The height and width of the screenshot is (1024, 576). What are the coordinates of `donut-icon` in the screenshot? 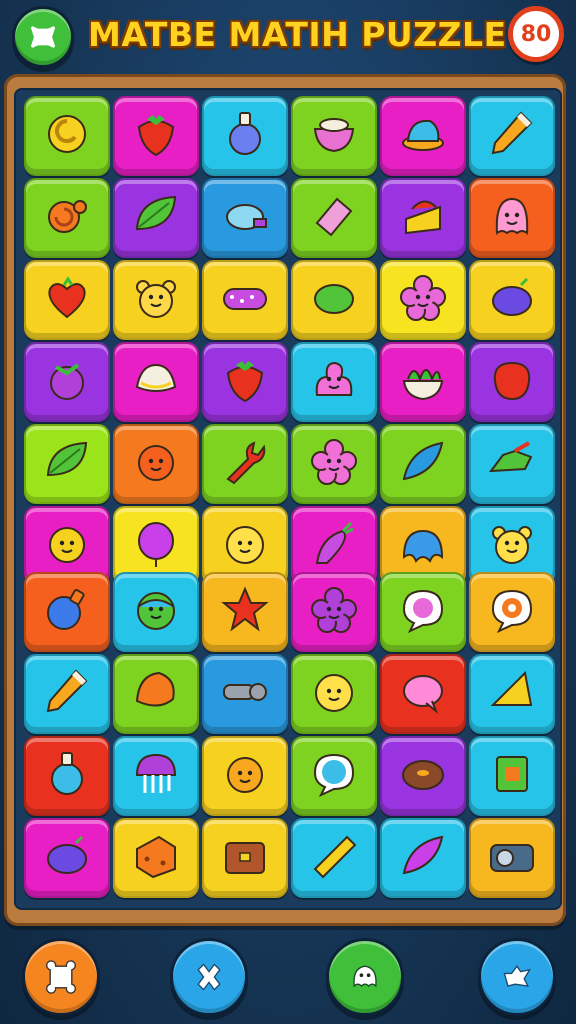 It's located at (423, 776).